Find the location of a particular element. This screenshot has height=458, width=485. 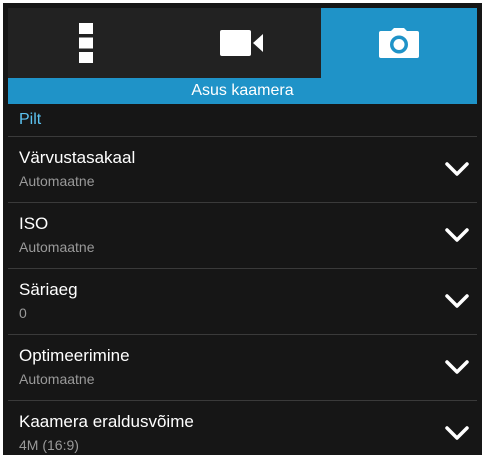

mode-tabbar is located at coordinates (242, 43).